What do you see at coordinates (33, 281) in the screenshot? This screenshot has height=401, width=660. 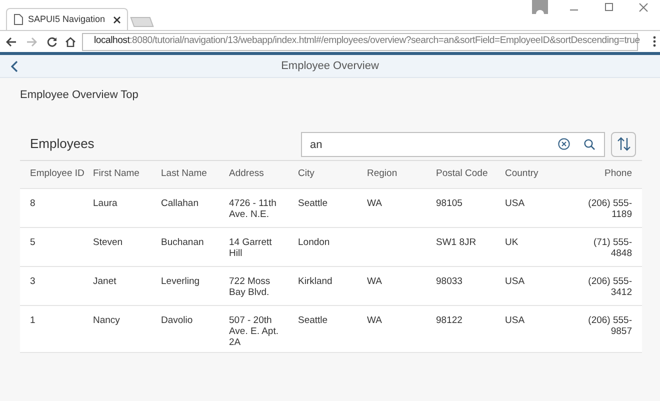 I see `table-cell: 3` at bounding box center [33, 281].